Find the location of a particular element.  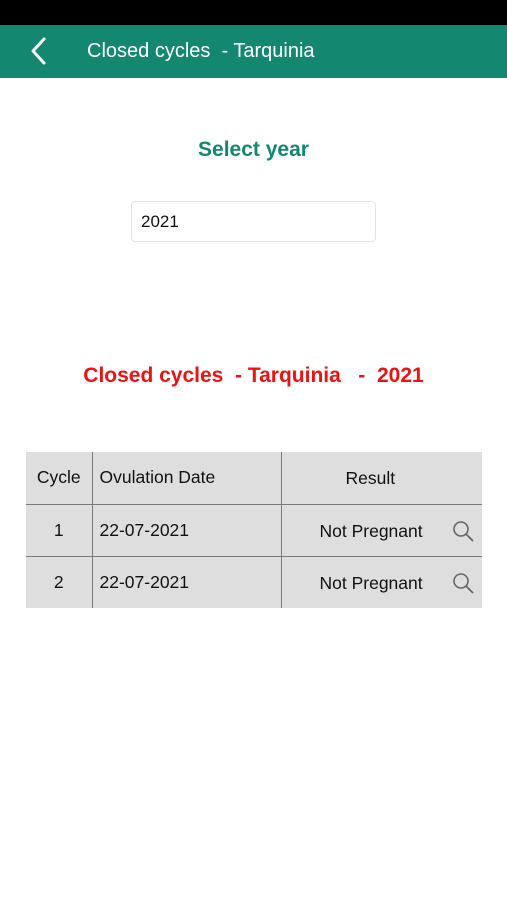

cycle-number-cell: 2 is located at coordinates (58, 581).